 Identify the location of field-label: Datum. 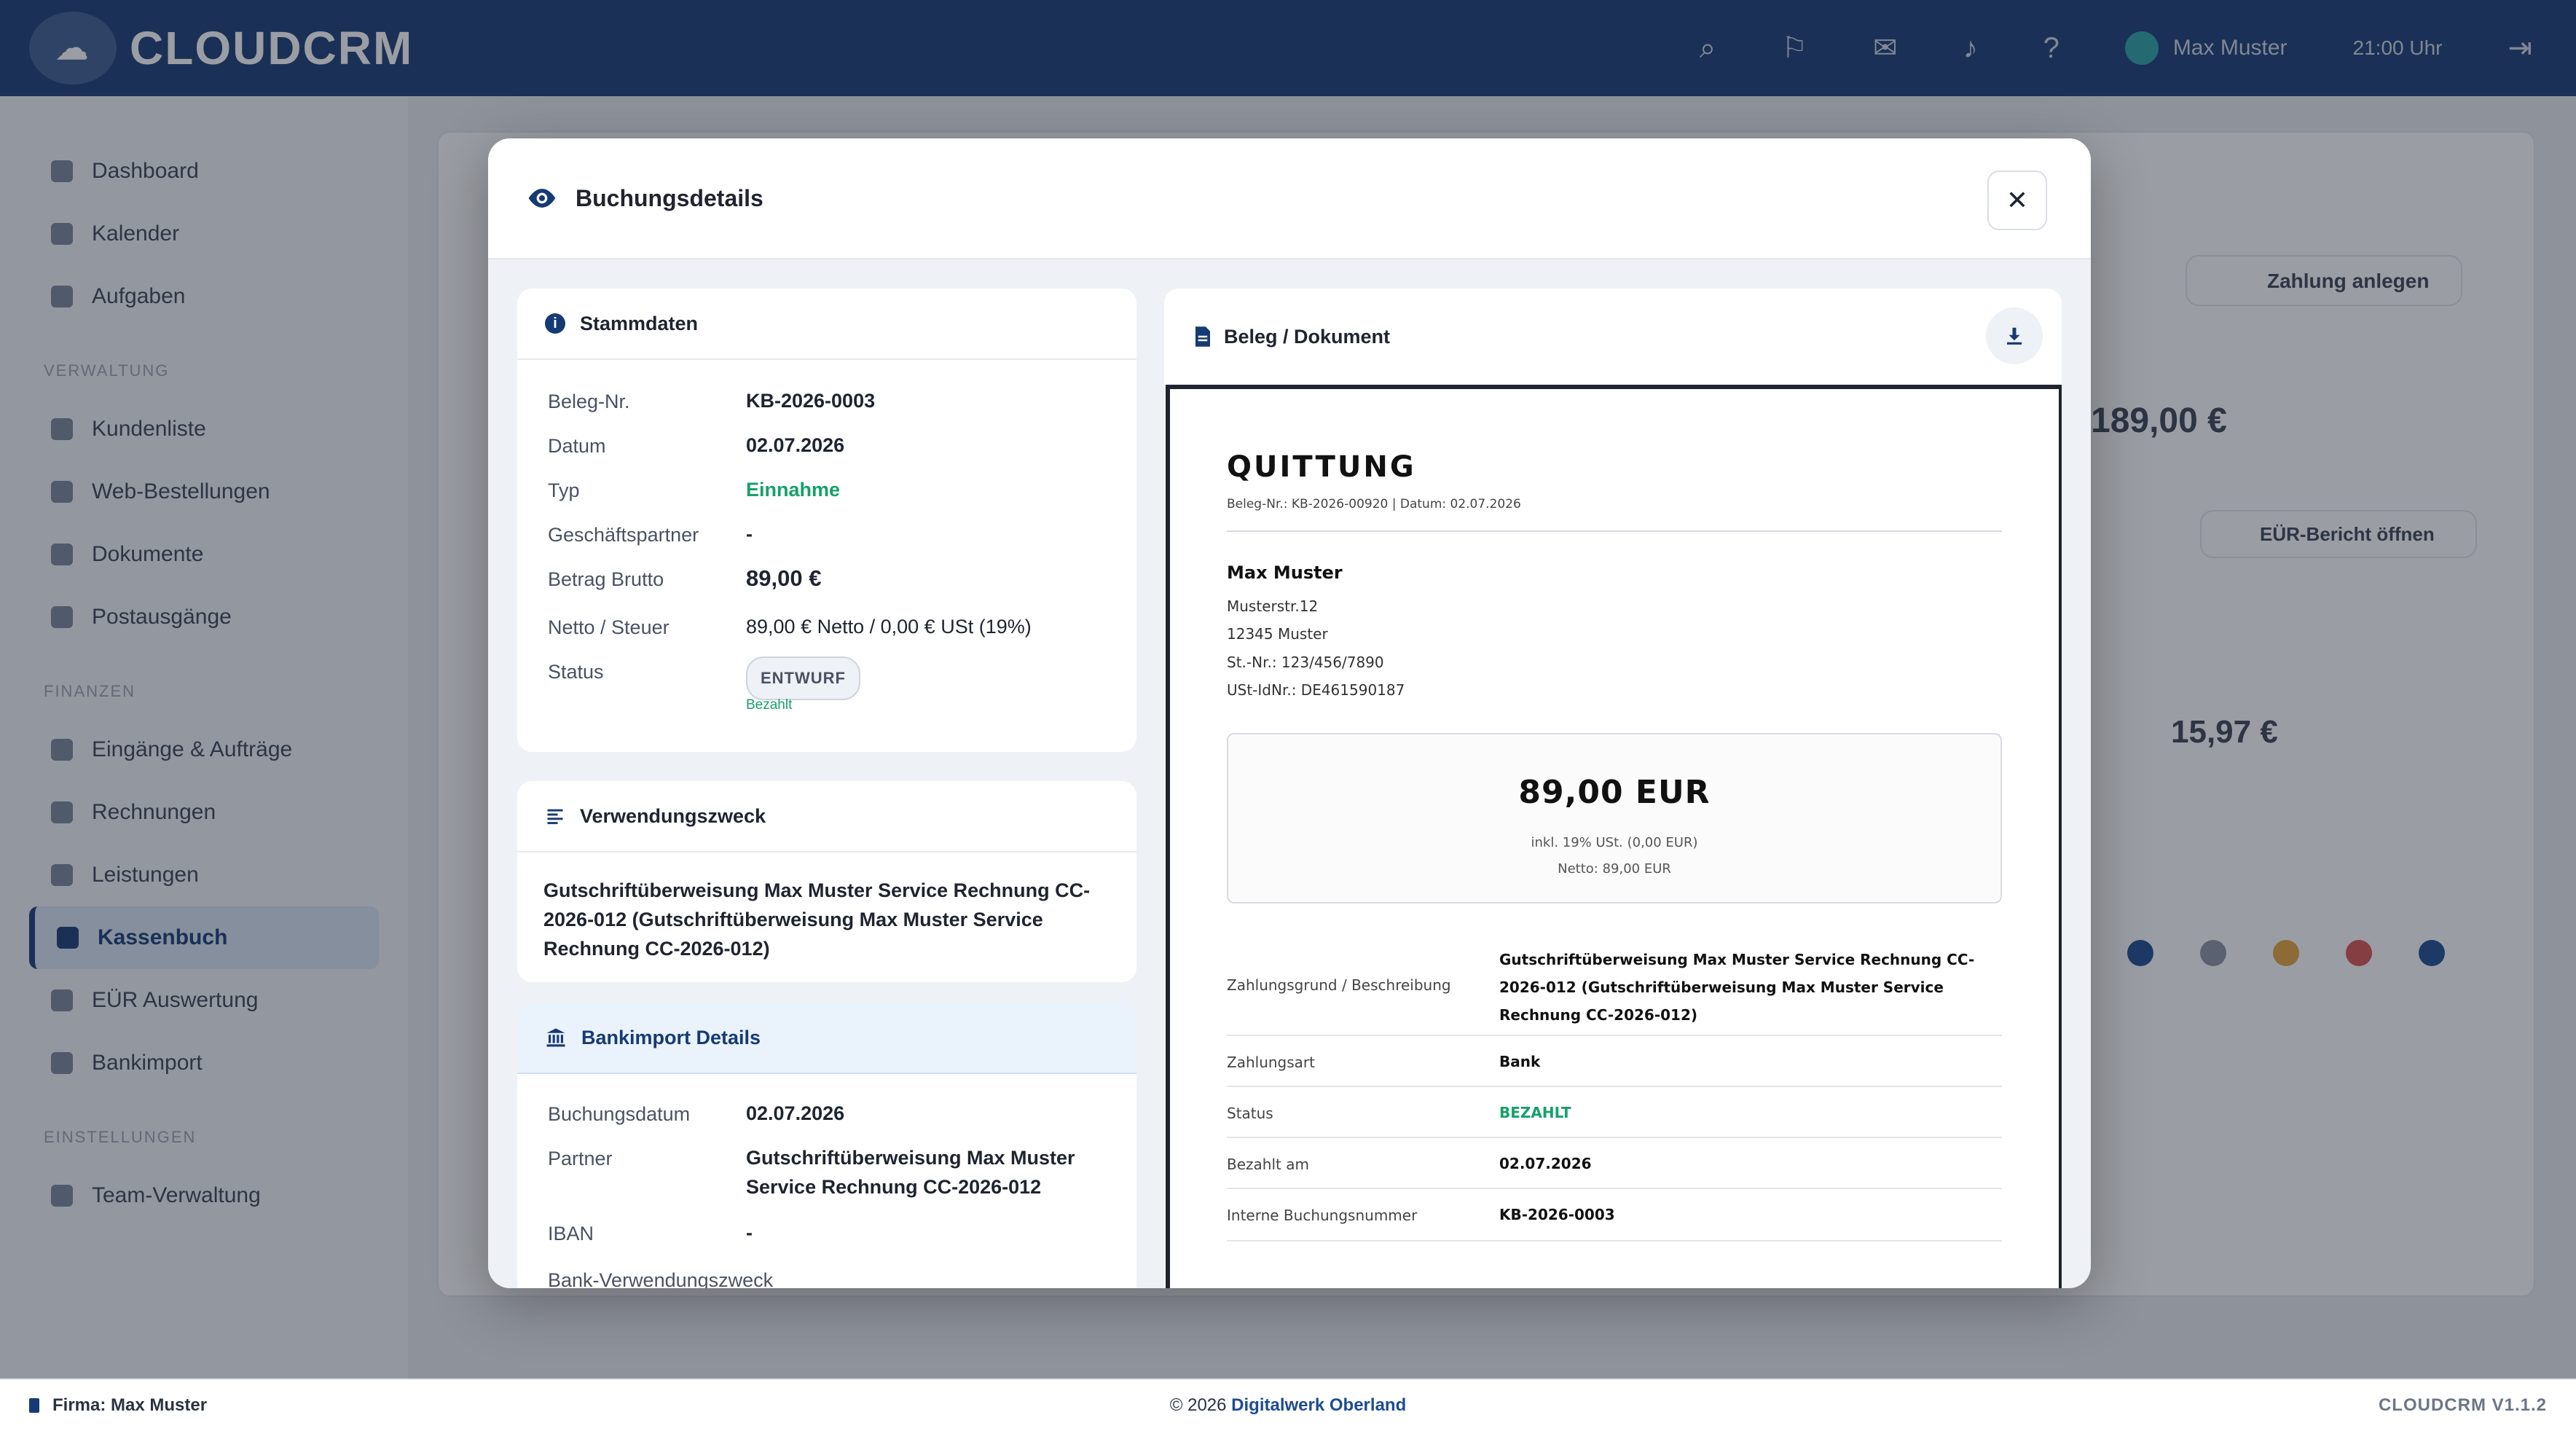
(577, 446).